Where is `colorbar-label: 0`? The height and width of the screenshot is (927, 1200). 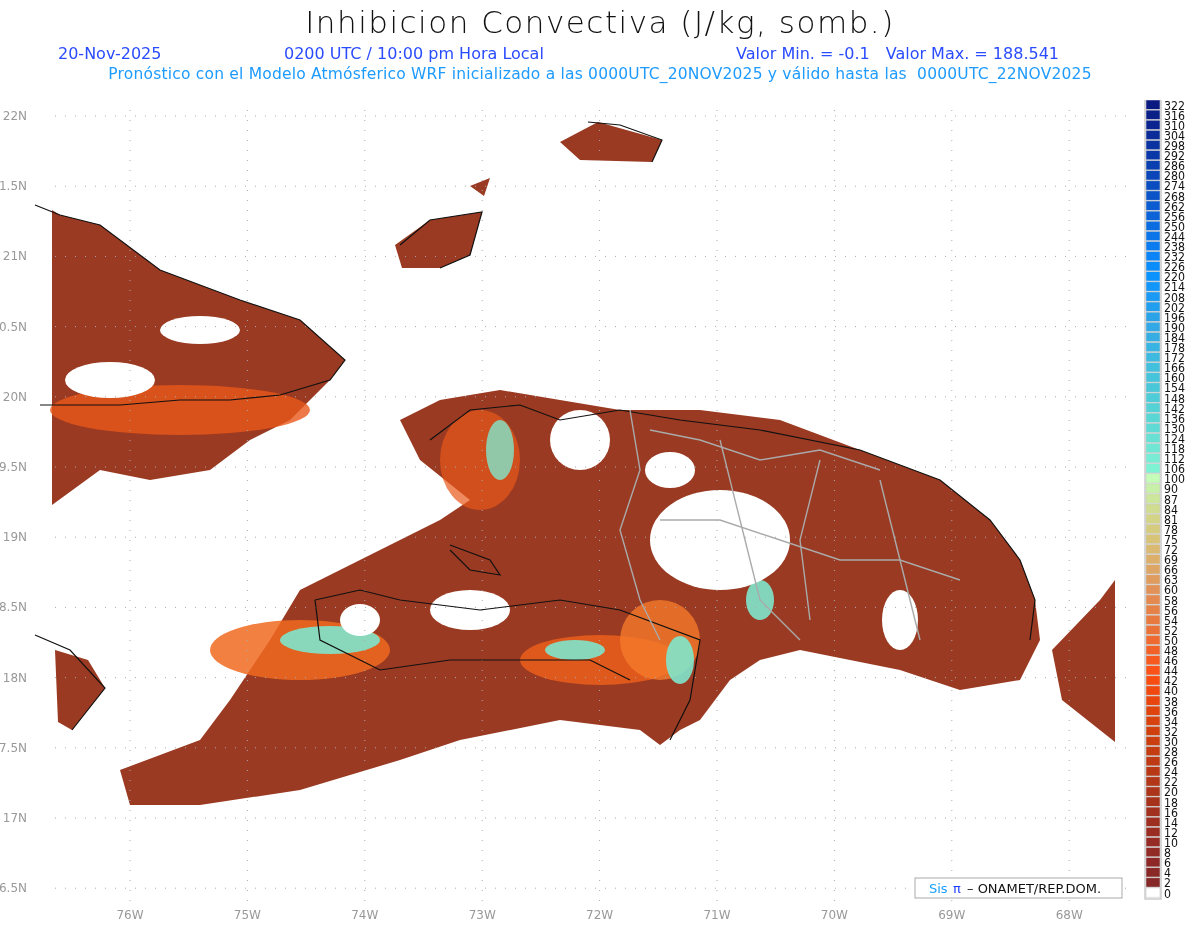 colorbar-label: 0 is located at coordinates (1168, 893).